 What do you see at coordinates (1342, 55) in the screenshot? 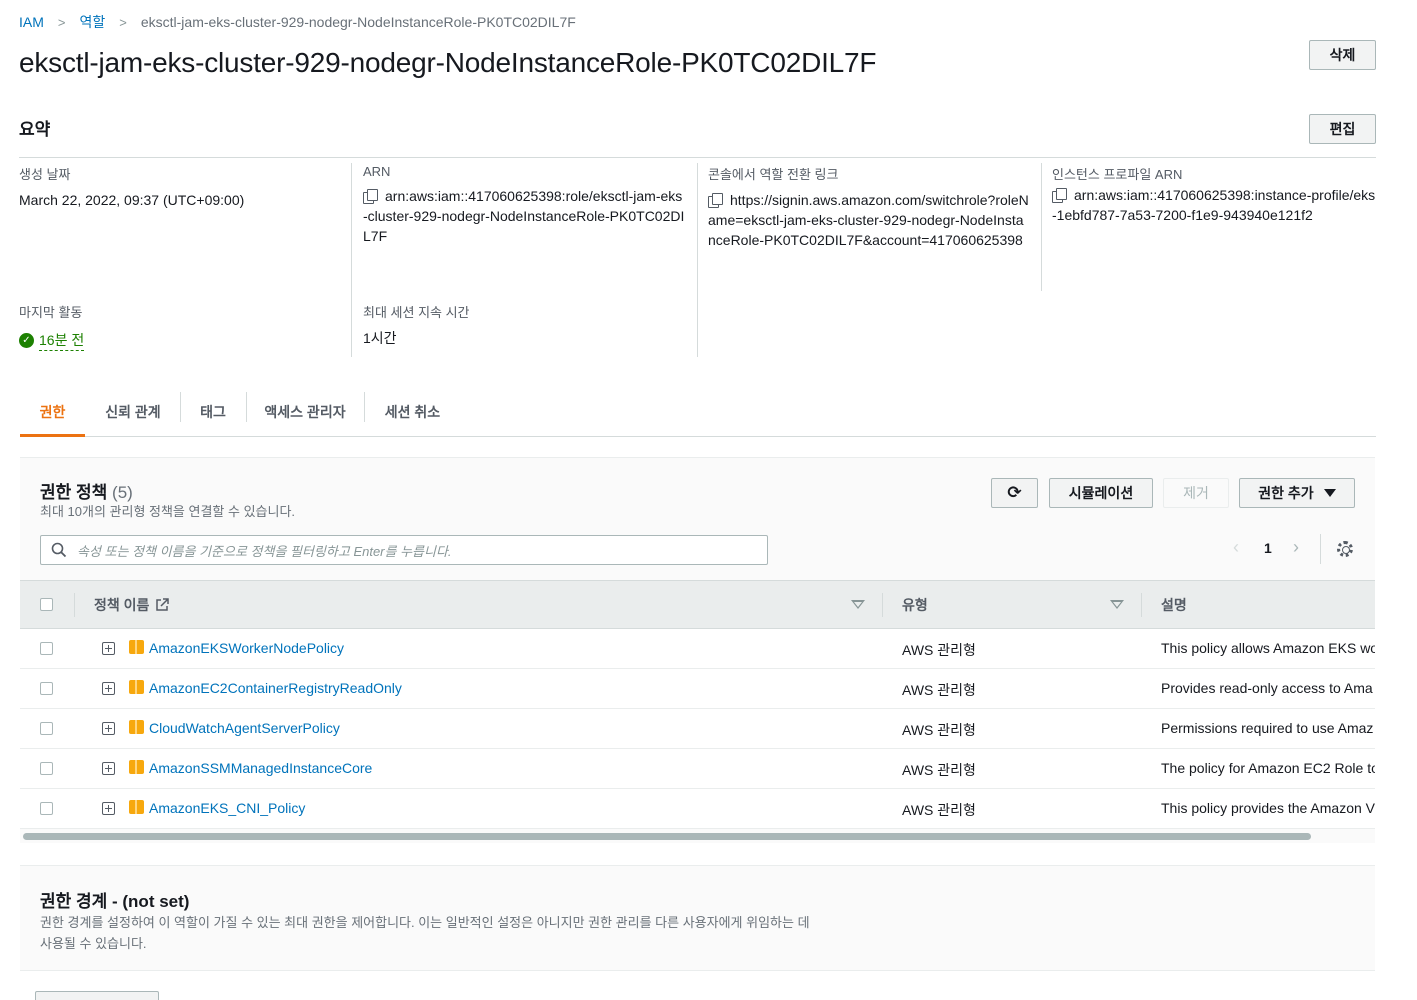
I see `delete-button: 삭제` at bounding box center [1342, 55].